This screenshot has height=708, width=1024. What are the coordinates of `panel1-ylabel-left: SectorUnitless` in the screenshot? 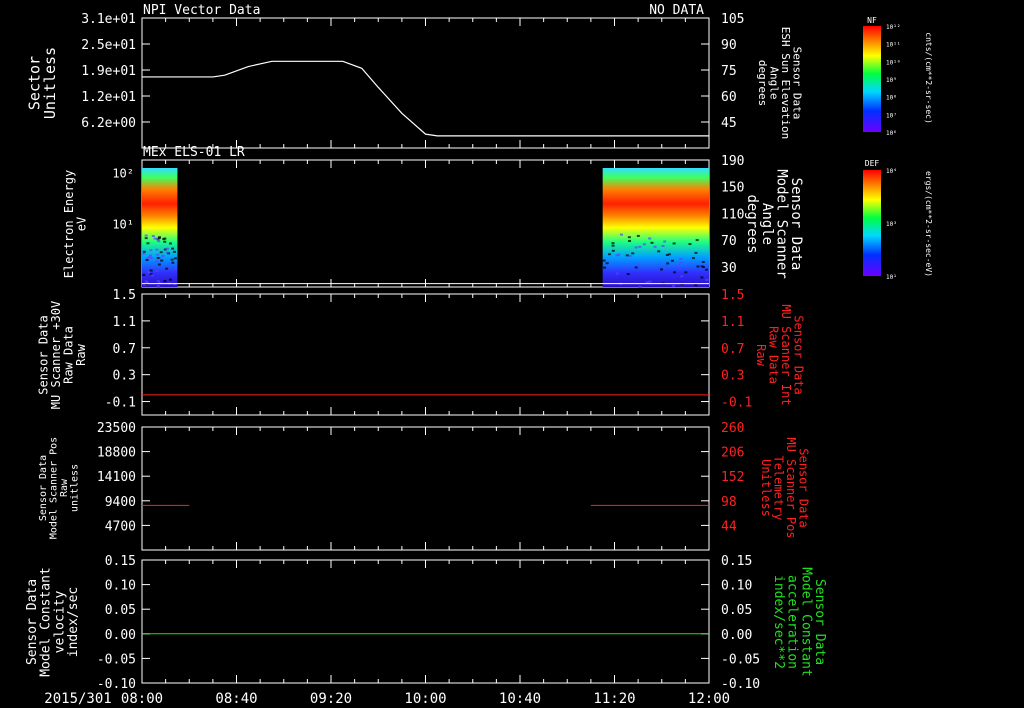 It's located at (42, 83).